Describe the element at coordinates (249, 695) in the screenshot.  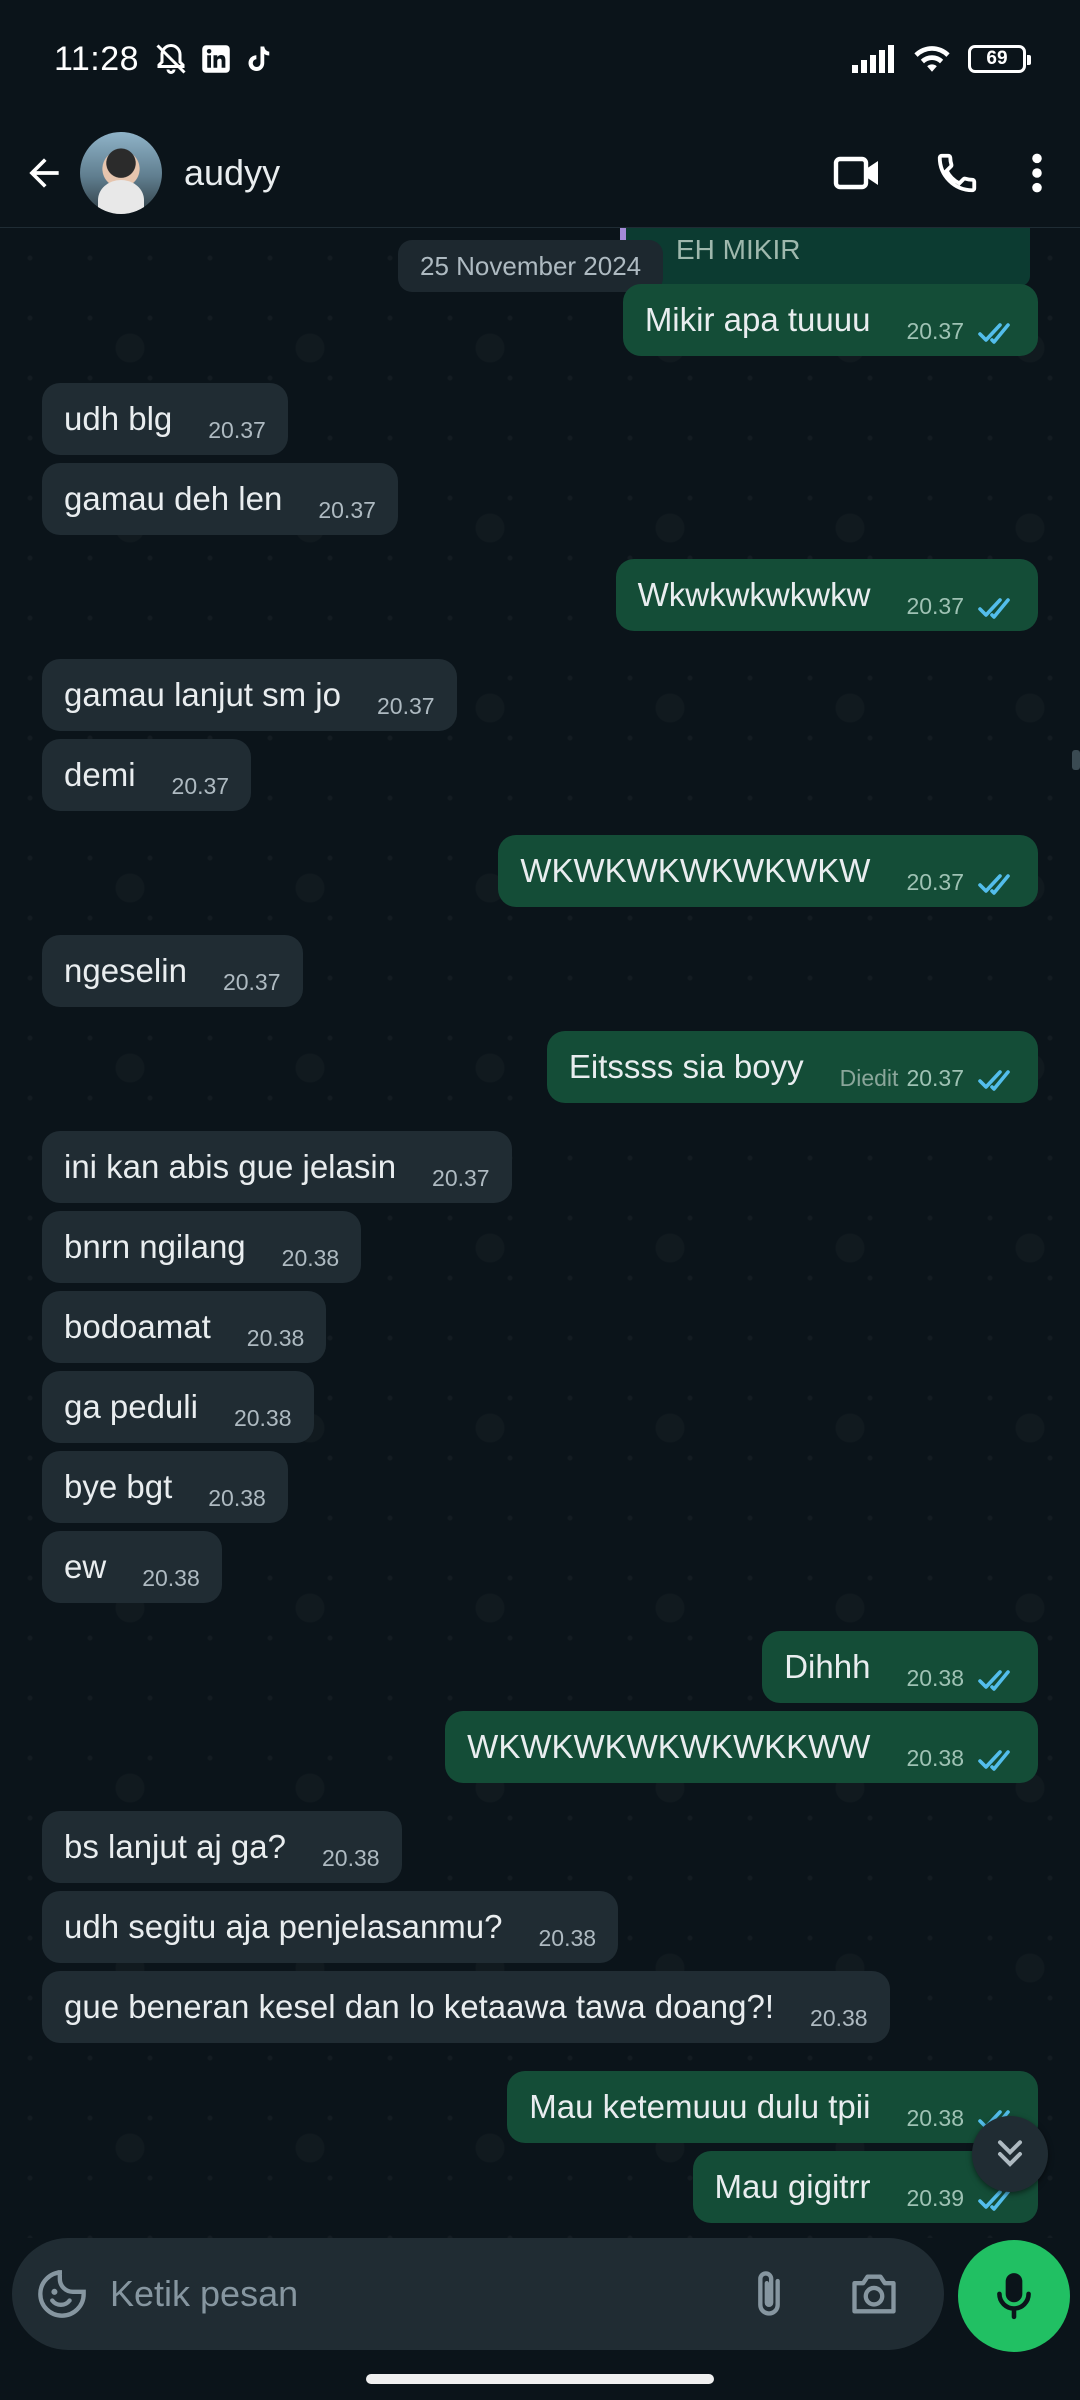
I see `incoming-message-bubble: gamau lanjut sm jo 20.37` at that location.